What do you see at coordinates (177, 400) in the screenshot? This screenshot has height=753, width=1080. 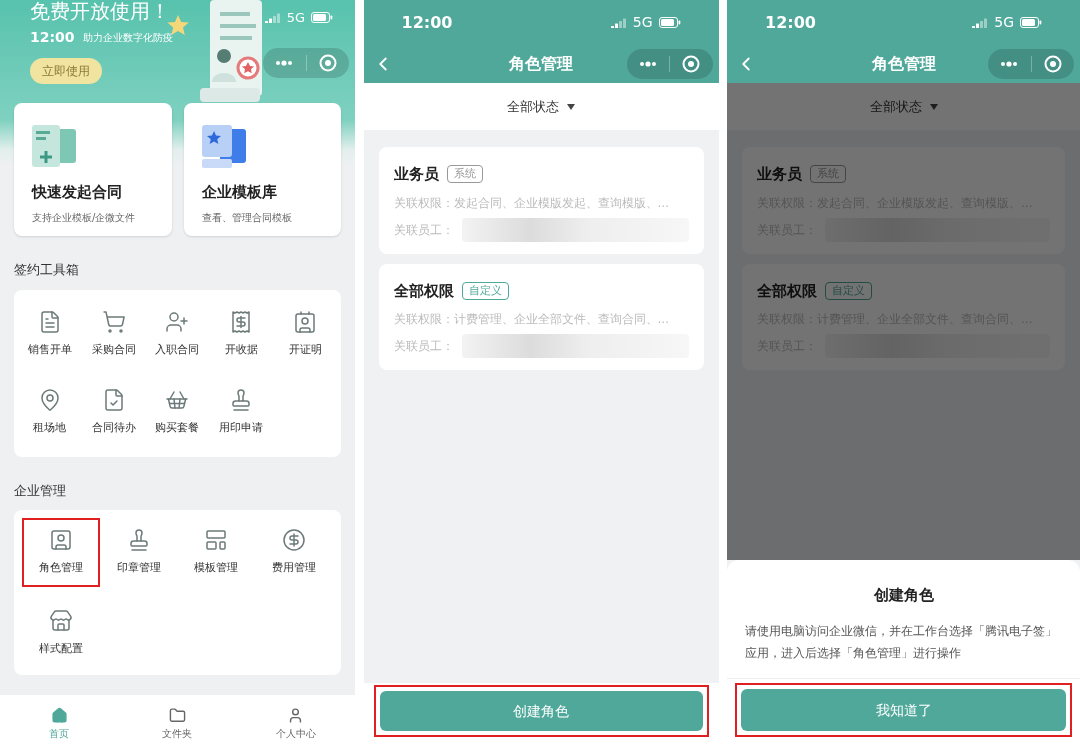 I see `basket-icon` at bounding box center [177, 400].